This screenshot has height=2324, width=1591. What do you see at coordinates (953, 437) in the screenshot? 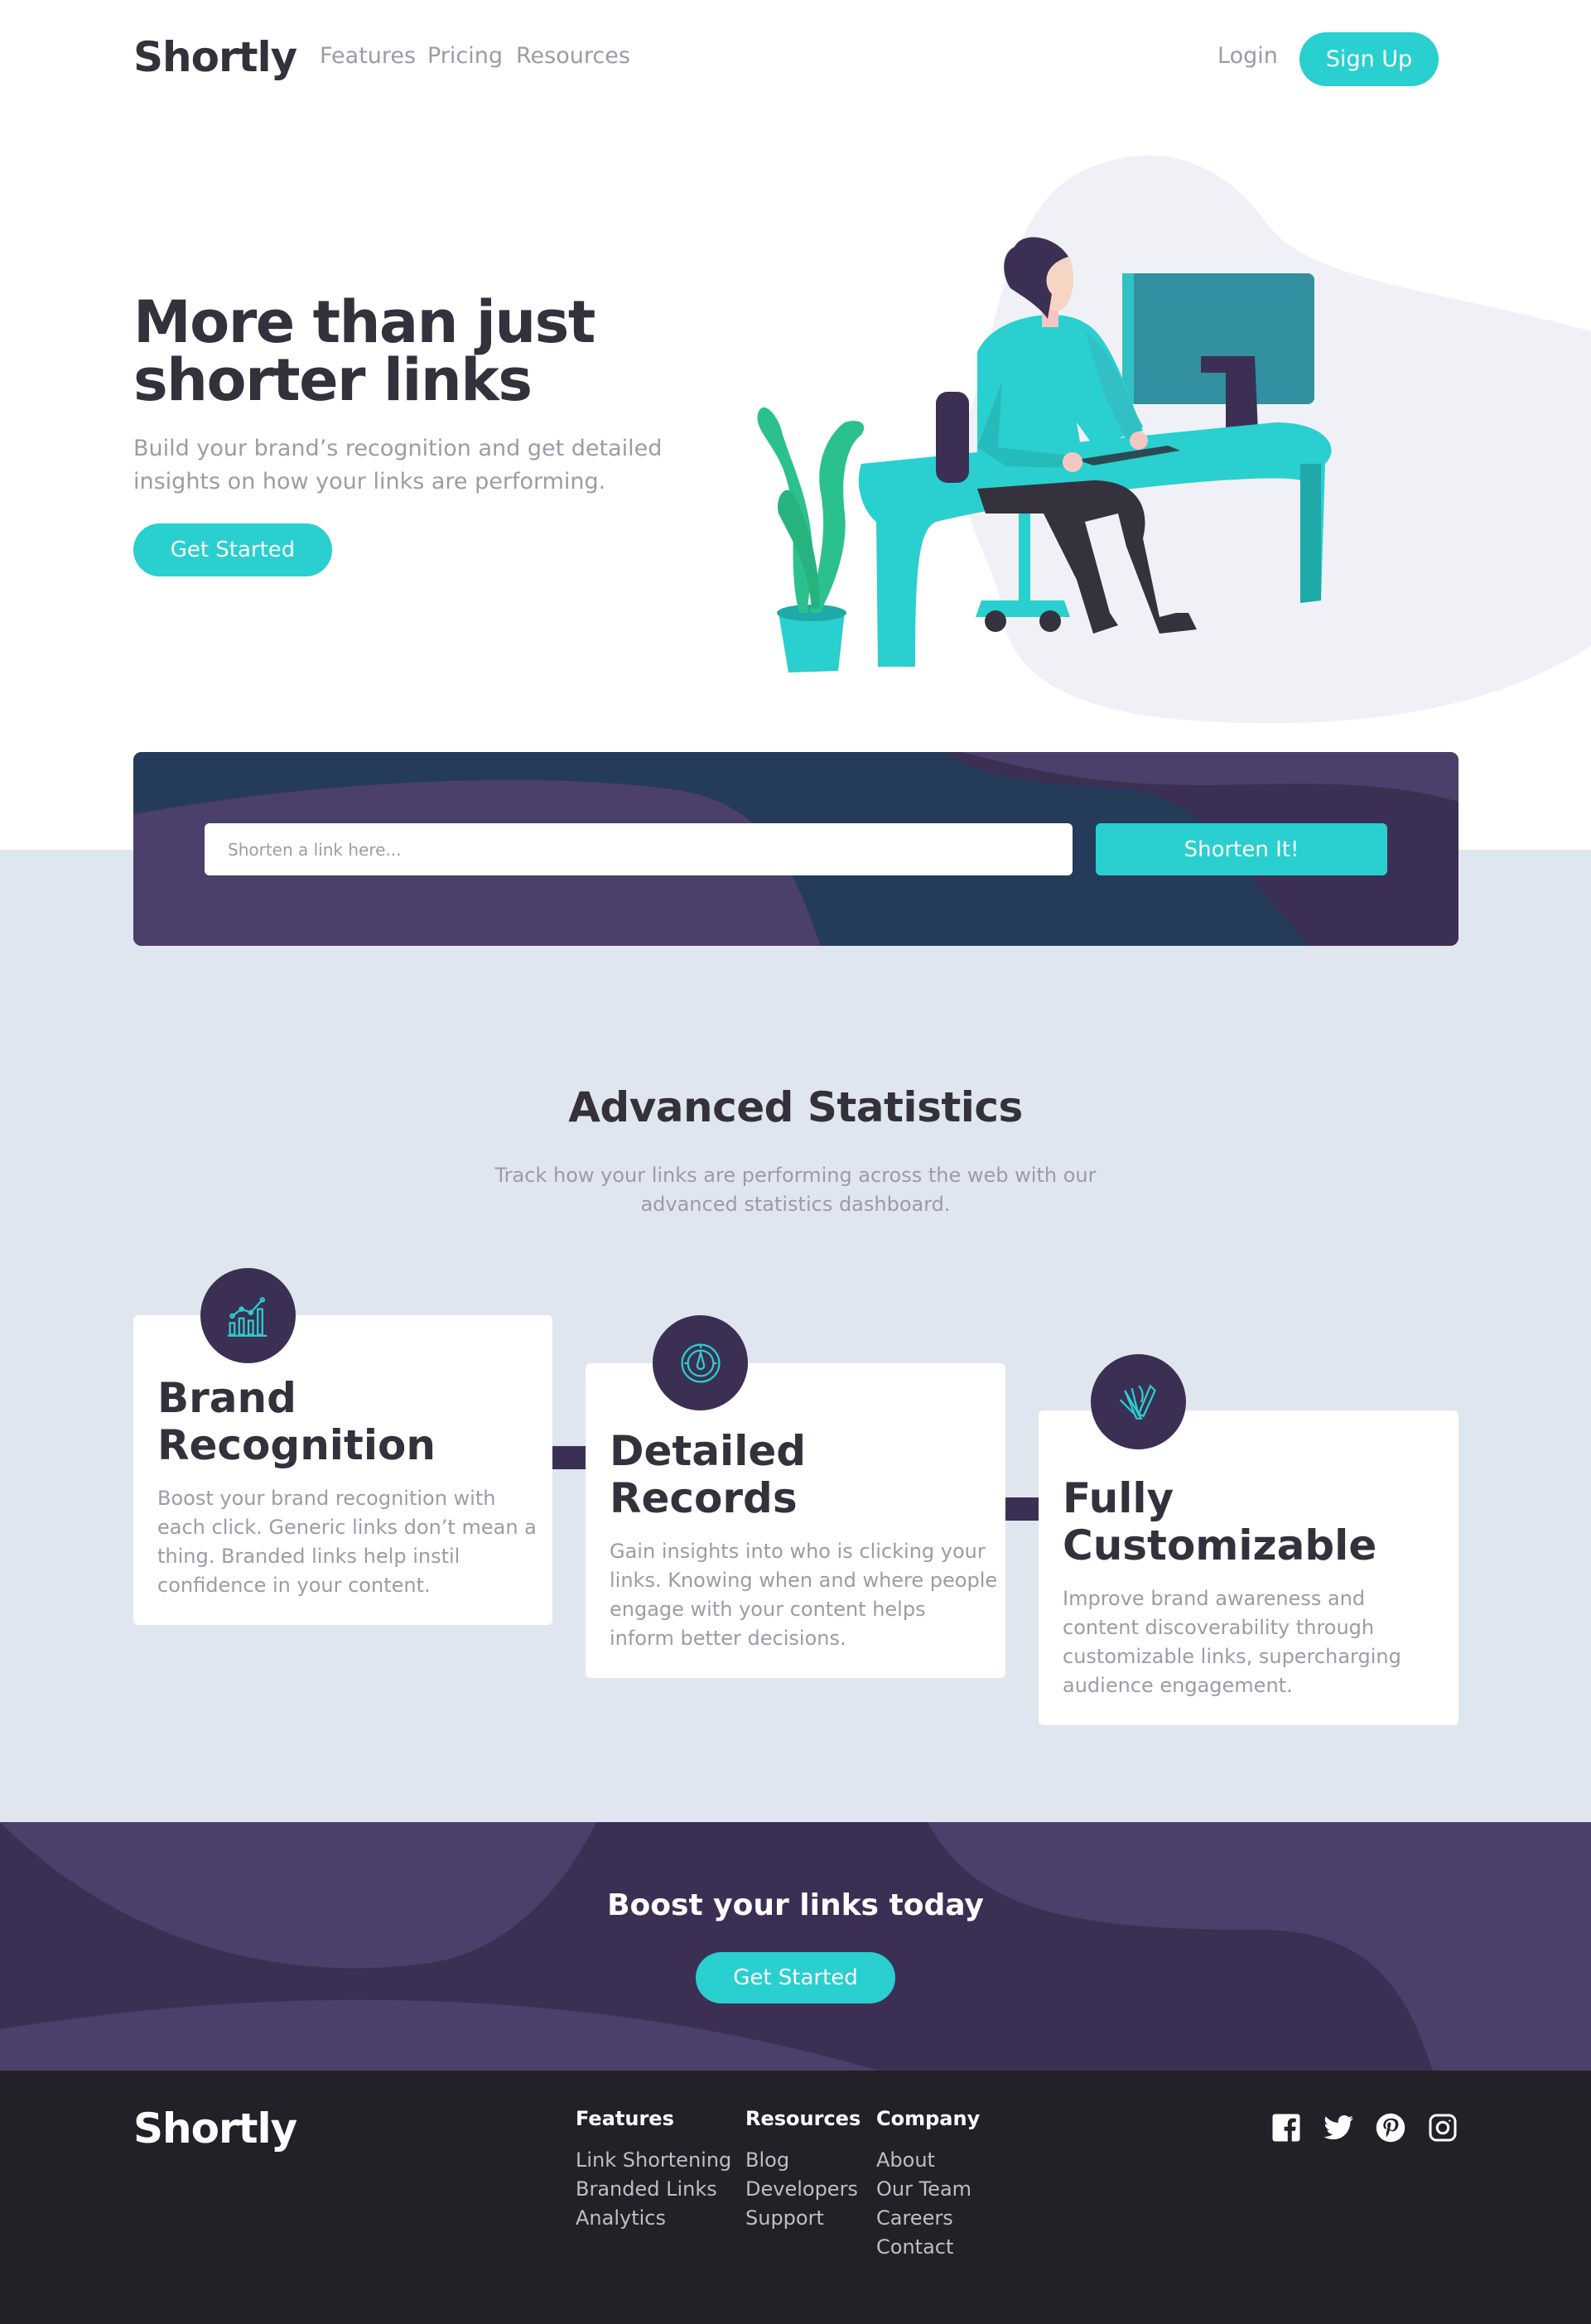
I see `chair-back` at bounding box center [953, 437].